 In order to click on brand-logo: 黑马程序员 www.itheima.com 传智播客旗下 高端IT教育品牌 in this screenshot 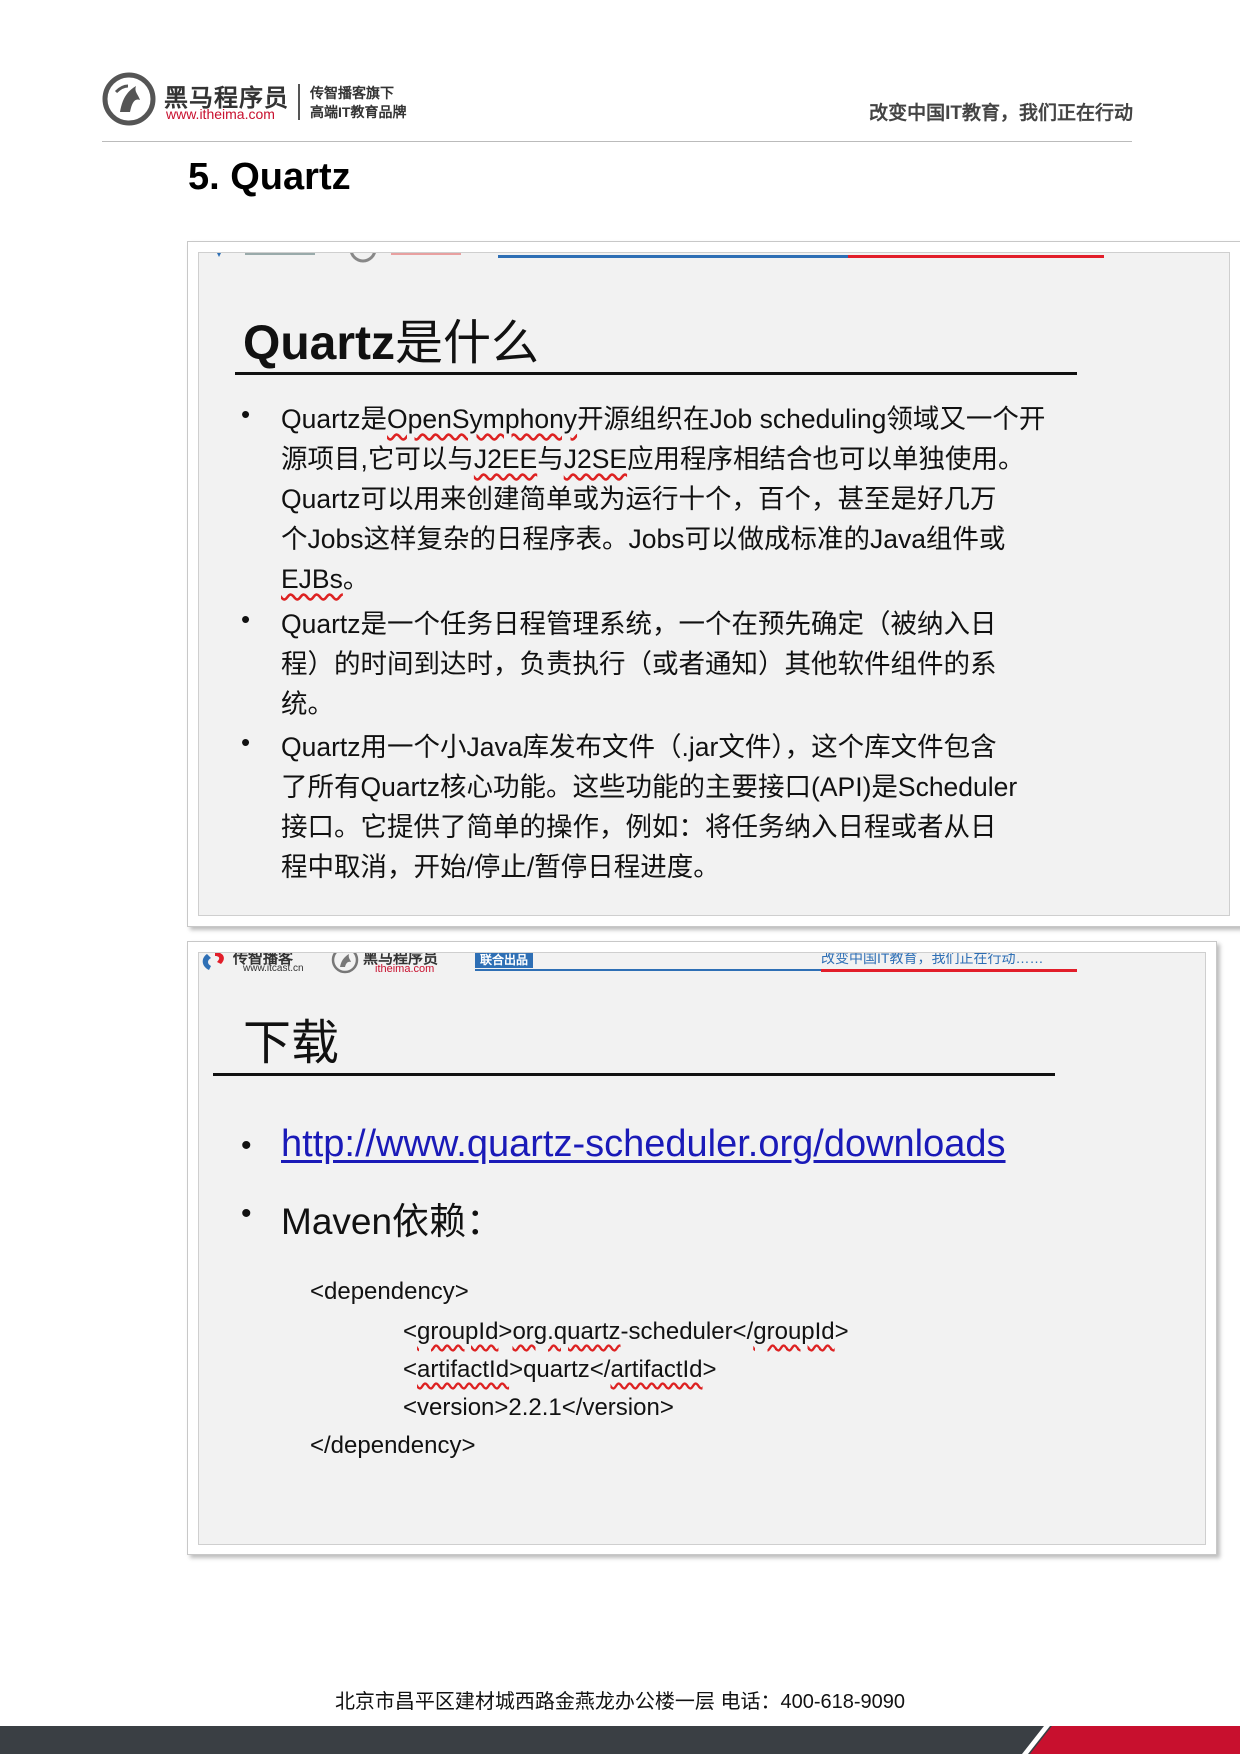, I will do `click(272, 100)`.